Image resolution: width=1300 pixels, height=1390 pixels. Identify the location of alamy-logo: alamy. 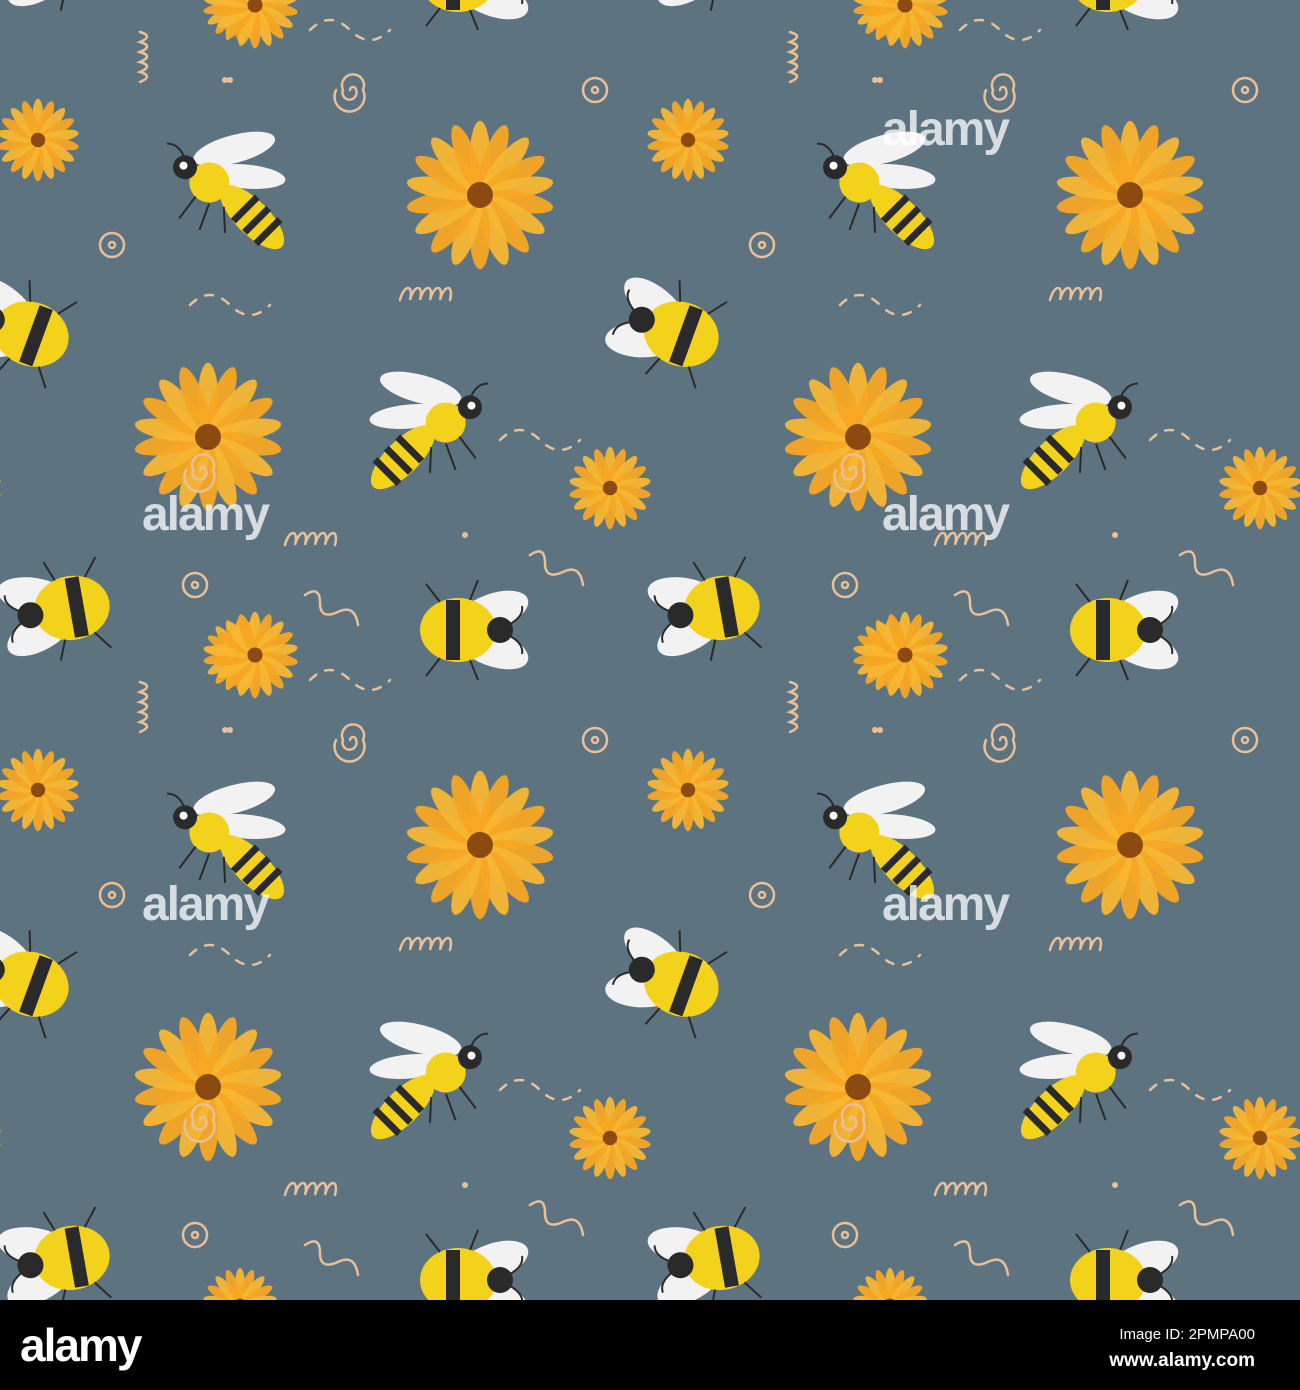
(81, 1345).